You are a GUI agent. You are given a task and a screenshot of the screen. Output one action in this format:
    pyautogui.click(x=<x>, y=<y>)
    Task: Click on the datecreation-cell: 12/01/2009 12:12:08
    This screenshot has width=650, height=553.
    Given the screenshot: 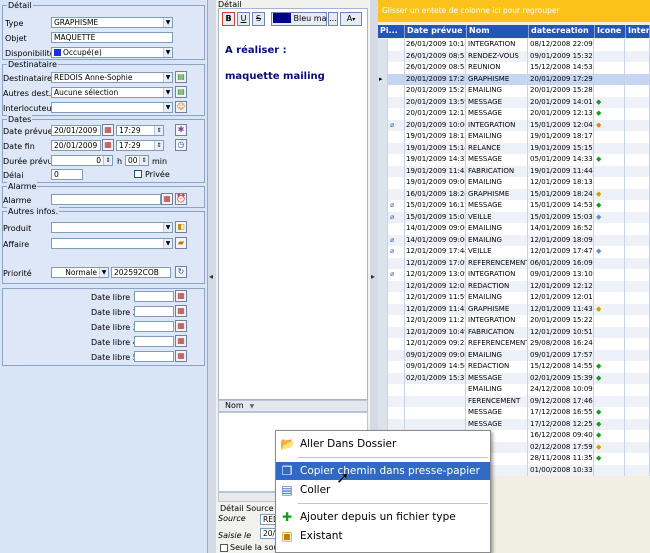 What is the action you would take?
    pyautogui.click(x=561, y=286)
    